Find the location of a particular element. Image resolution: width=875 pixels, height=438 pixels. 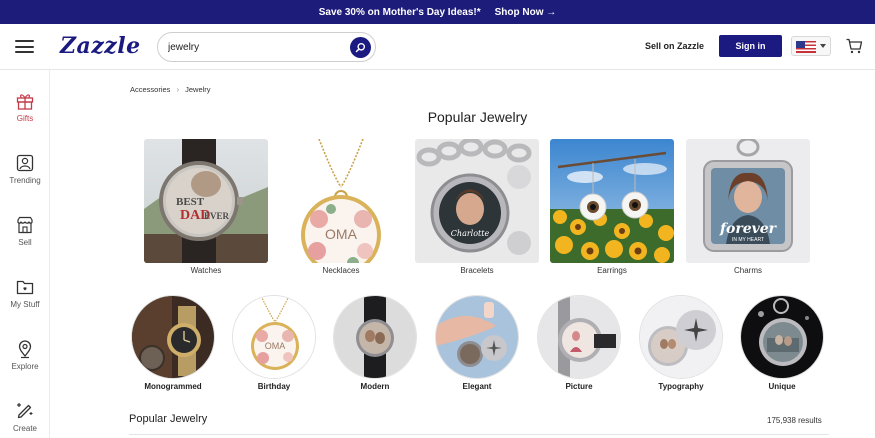

style-label-monogrammed: Monogrammed is located at coordinates (173, 386).